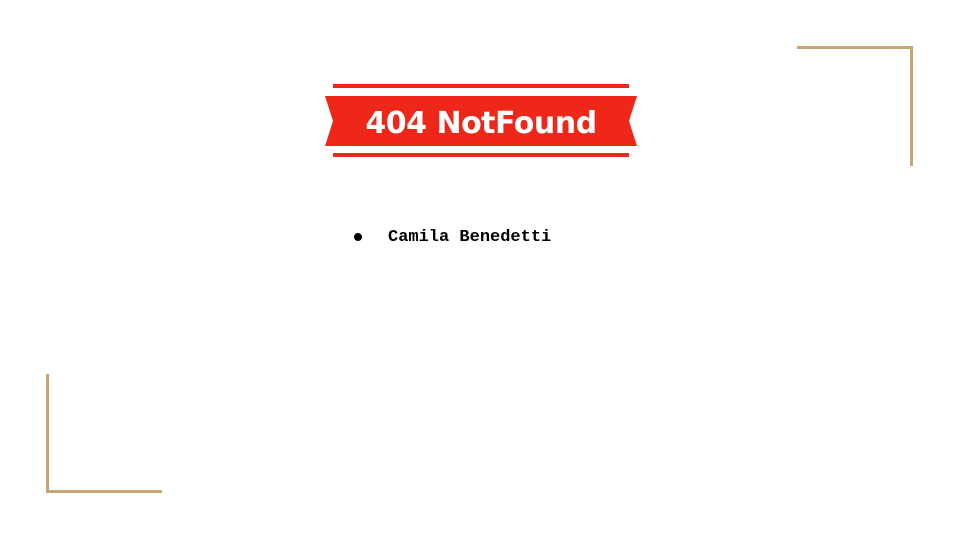  I want to click on logo-top-stripe, so click(481, 86).